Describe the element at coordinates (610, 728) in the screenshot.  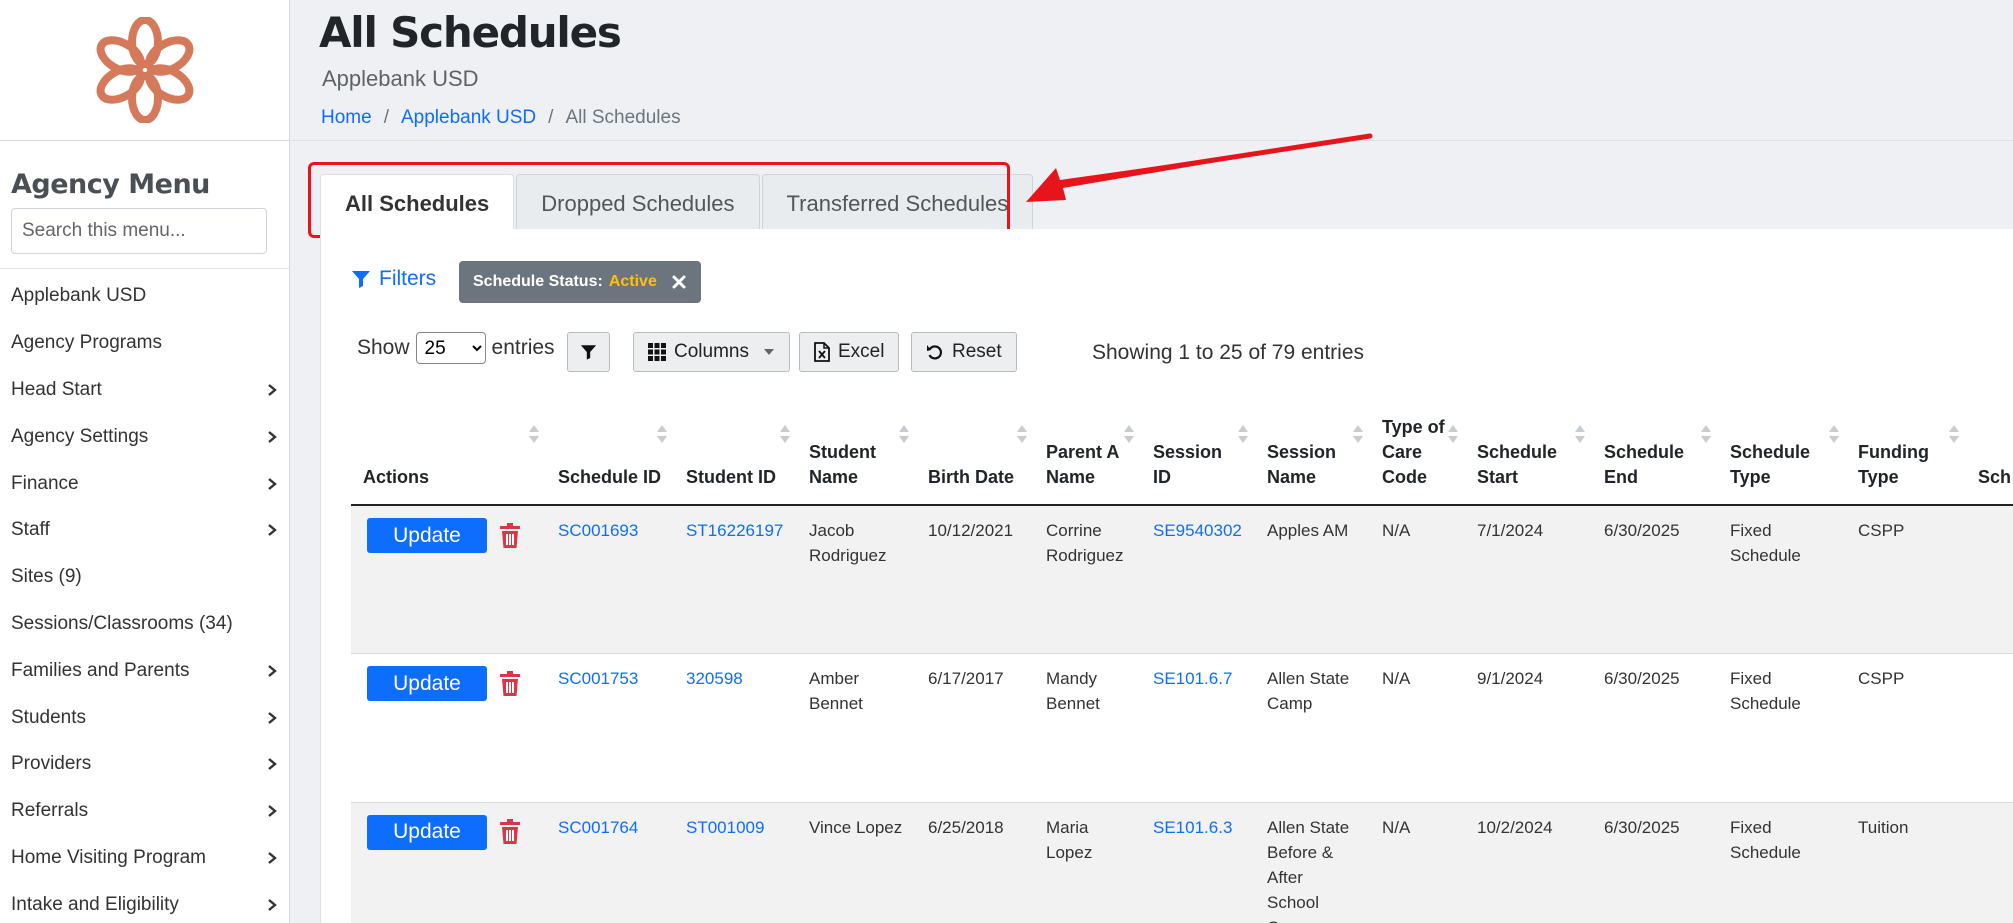
I see `cell-schedule-id: SC001753` at that location.